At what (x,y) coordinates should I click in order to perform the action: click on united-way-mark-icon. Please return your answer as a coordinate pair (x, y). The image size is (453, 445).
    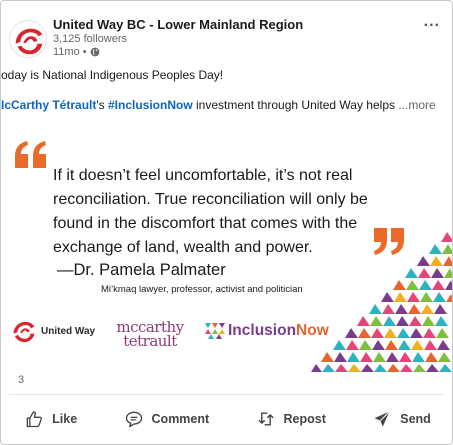
    Looking at the image, I should click on (24, 332).